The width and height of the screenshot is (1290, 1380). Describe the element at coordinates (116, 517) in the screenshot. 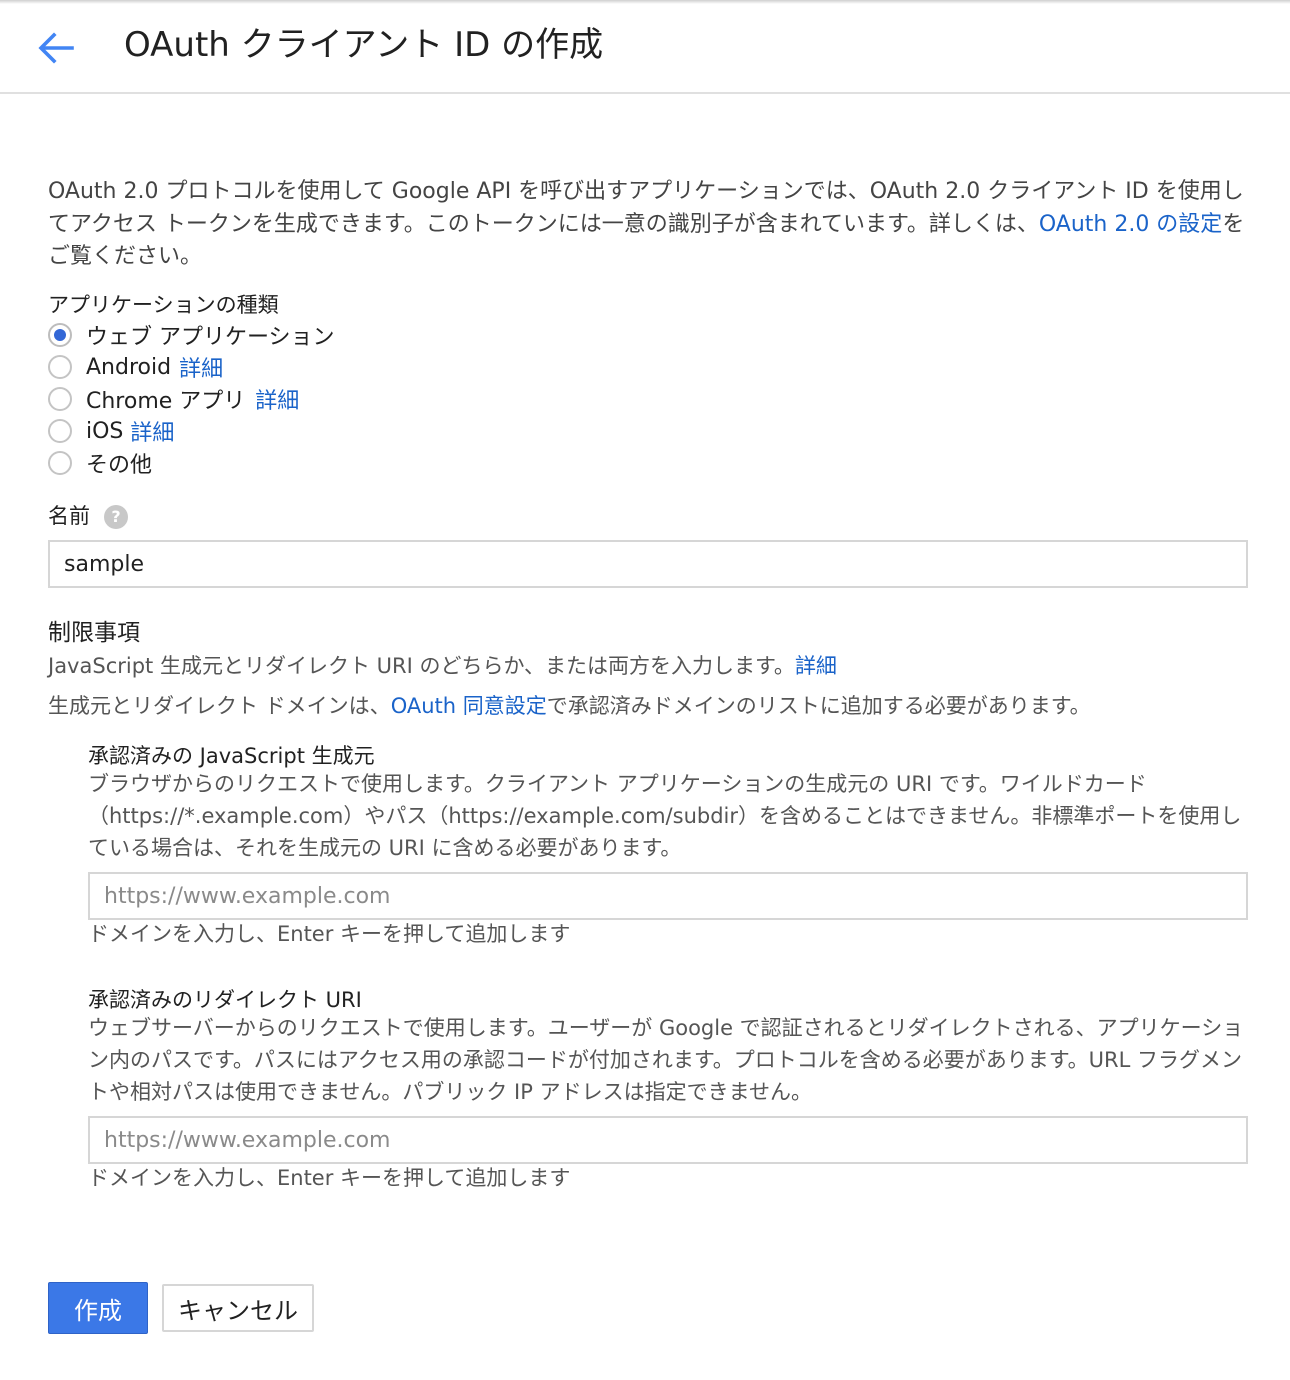

I see `help-icon: ?` at that location.